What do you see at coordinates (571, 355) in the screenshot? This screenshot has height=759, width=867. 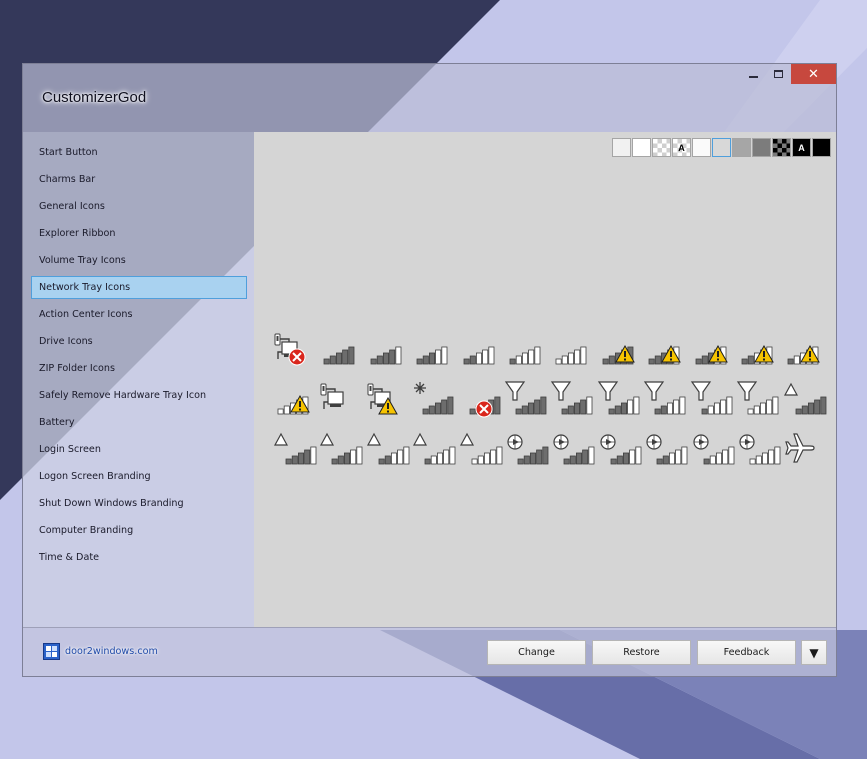 I see `signal-0-icon-graphic` at bounding box center [571, 355].